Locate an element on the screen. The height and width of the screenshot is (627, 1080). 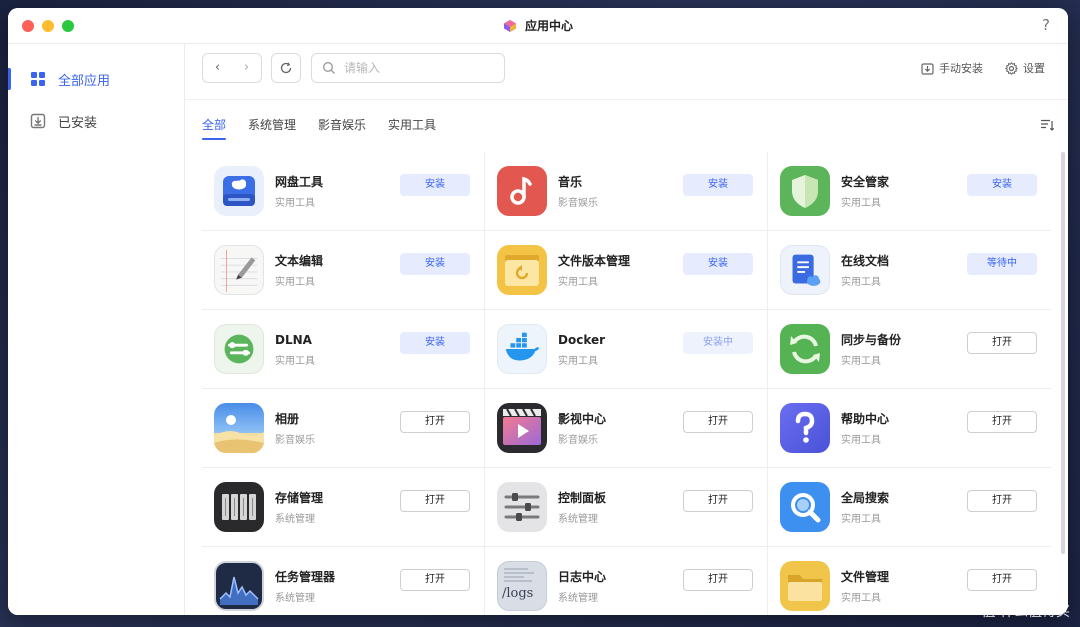
category-tabs: 全部 系统管理 影音娱乐 实用工具 is located at coordinates (319, 128).